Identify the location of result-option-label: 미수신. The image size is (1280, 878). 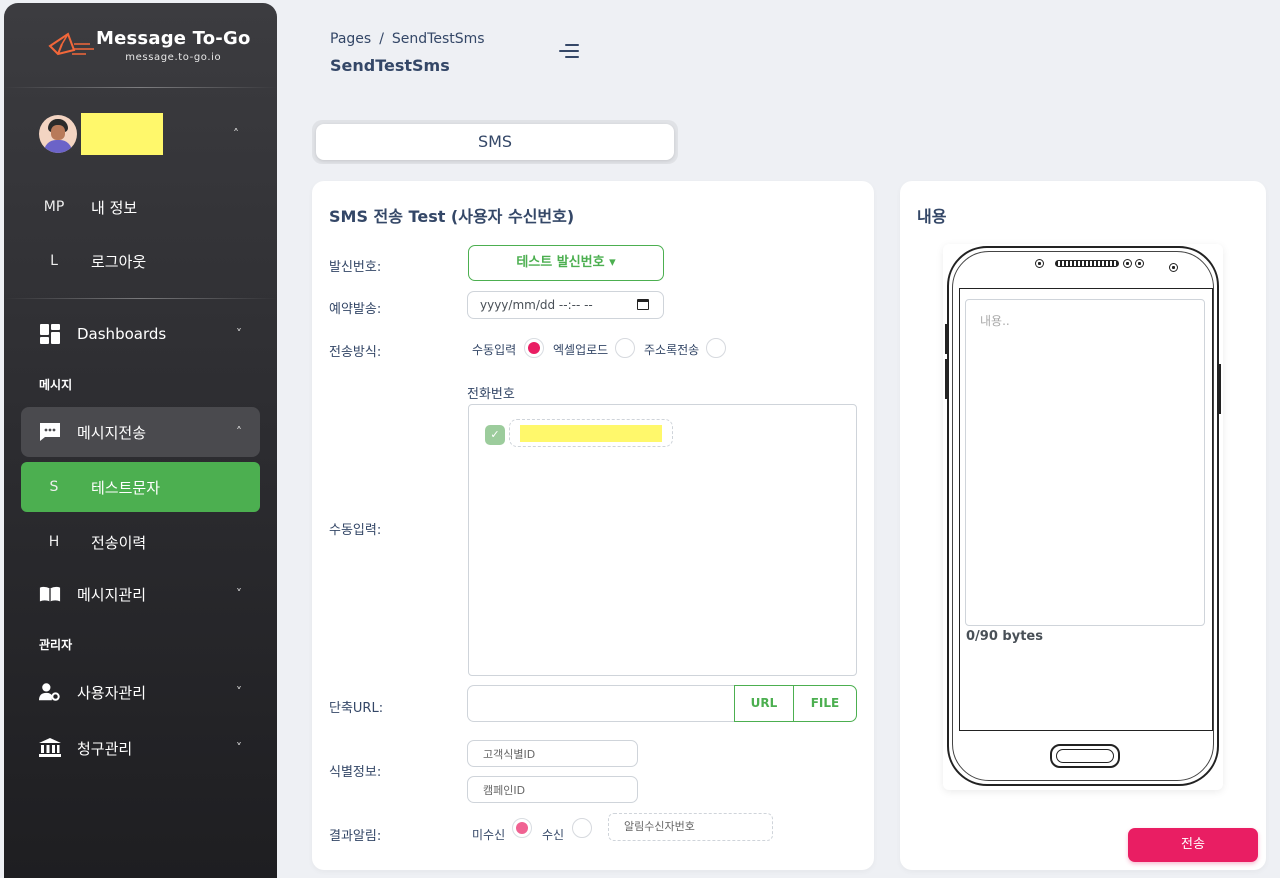
(489, 835).